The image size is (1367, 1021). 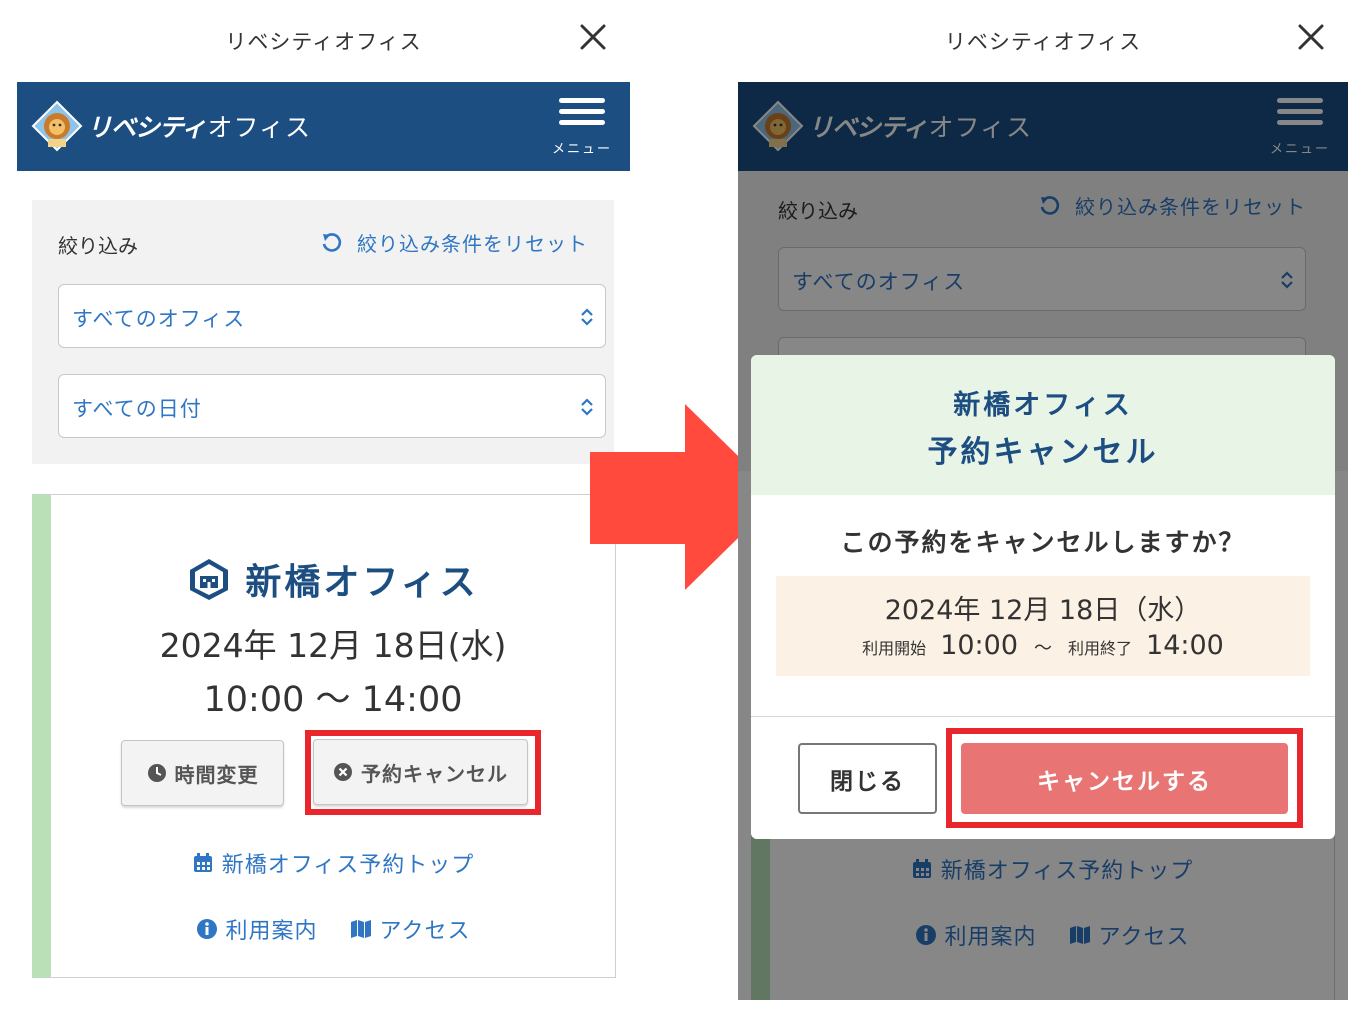 What do you see at coordinates (332, 242) in the screenshot?
I see `reset-icon` at bounding box center [332, 242].